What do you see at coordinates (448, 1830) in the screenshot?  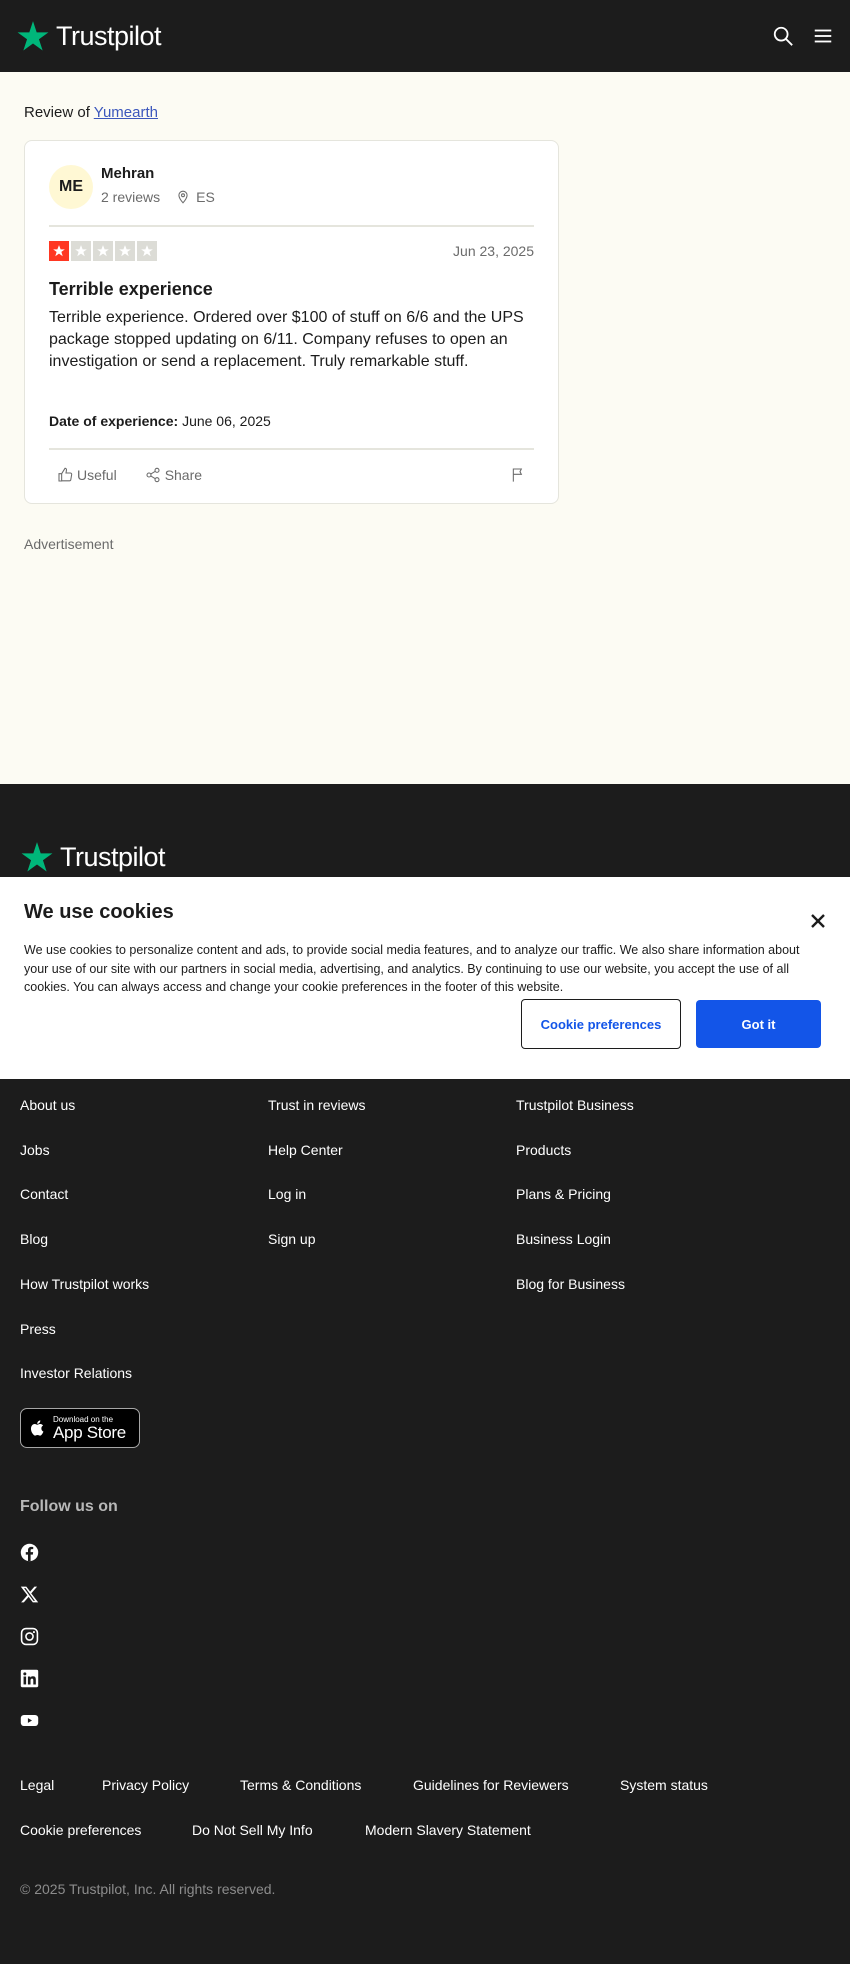 I see `legal-link: Modern Slavery Statement` at bounding box center [448, 1830].